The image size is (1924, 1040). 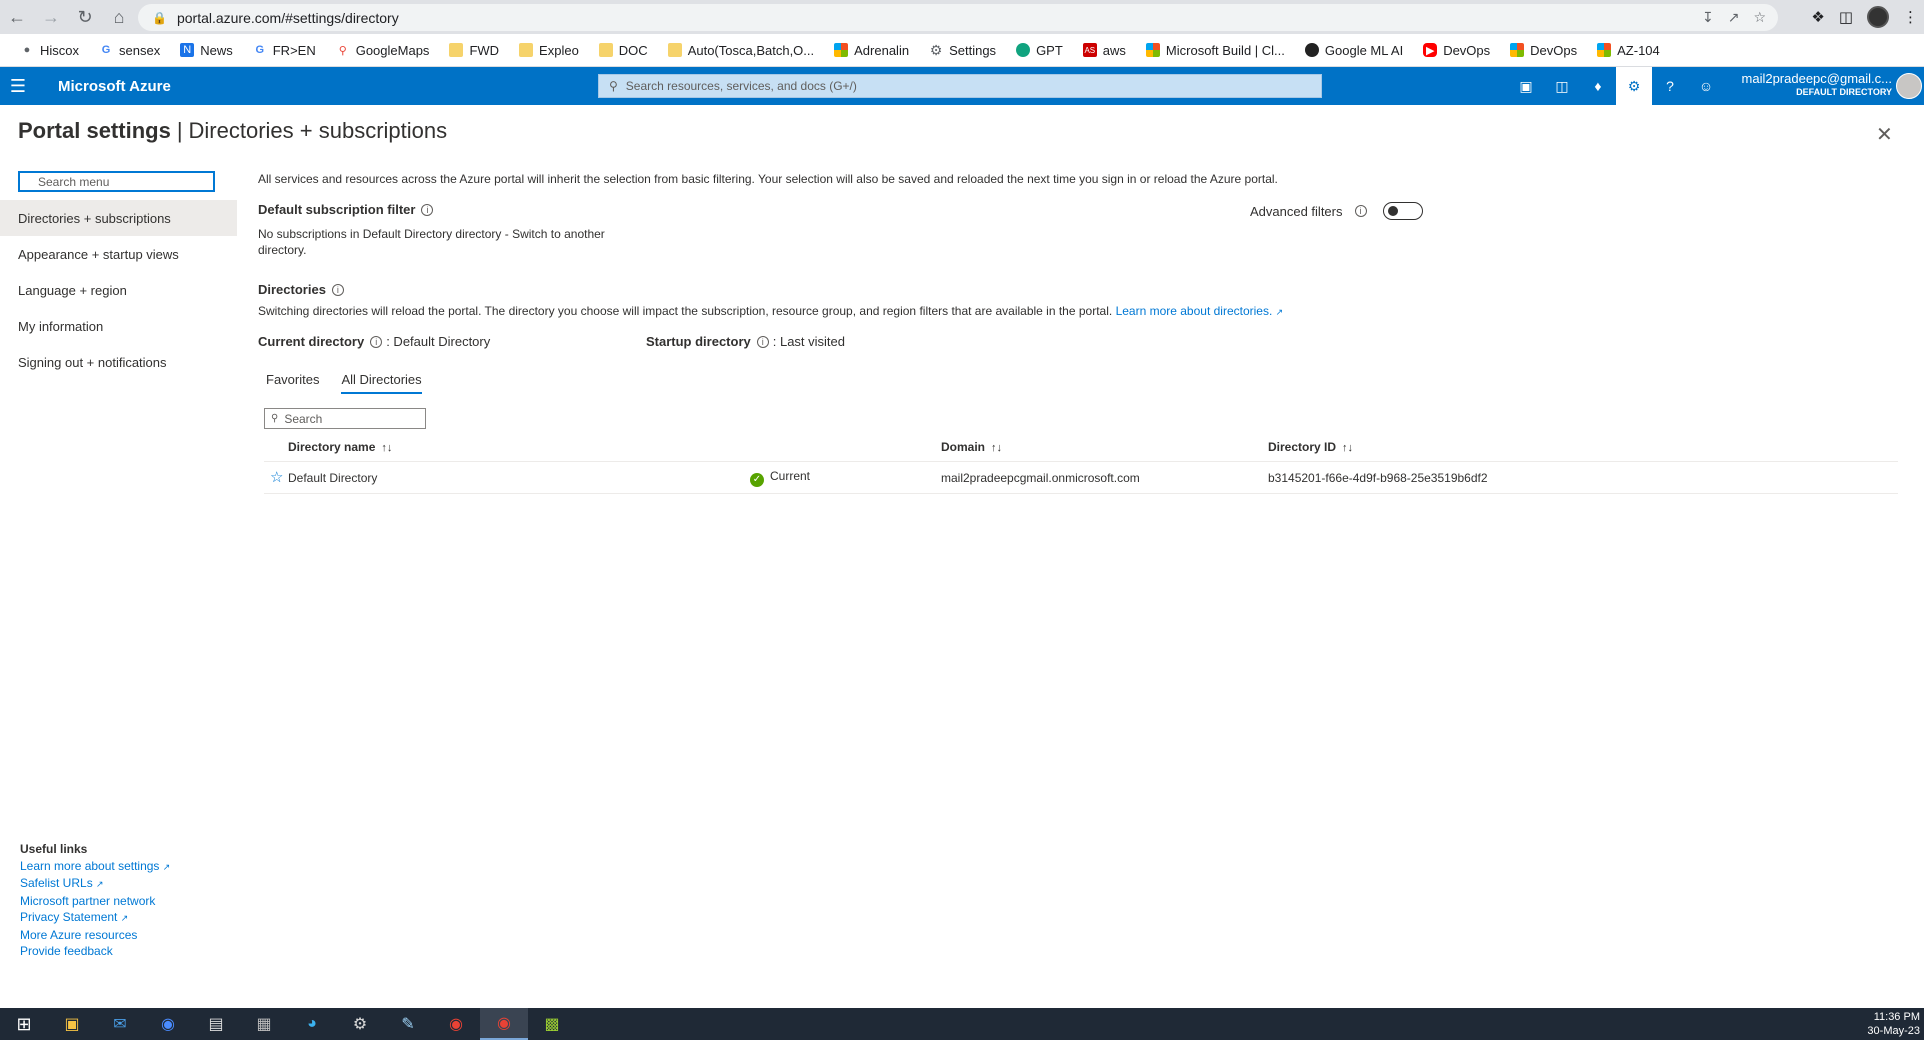 I want to click on reload-icon: ↻, so click(x=85, y=17).